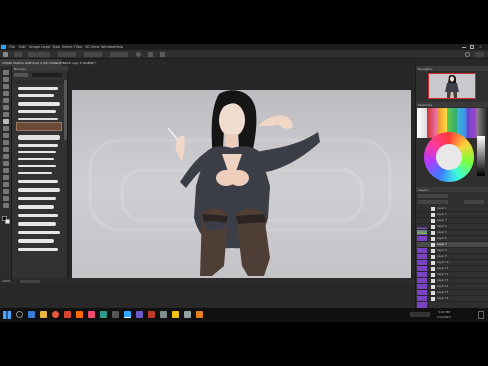  Describe the element at coordinates (40, 82) in the screenshot. I see `brush-group-folder` at that location.